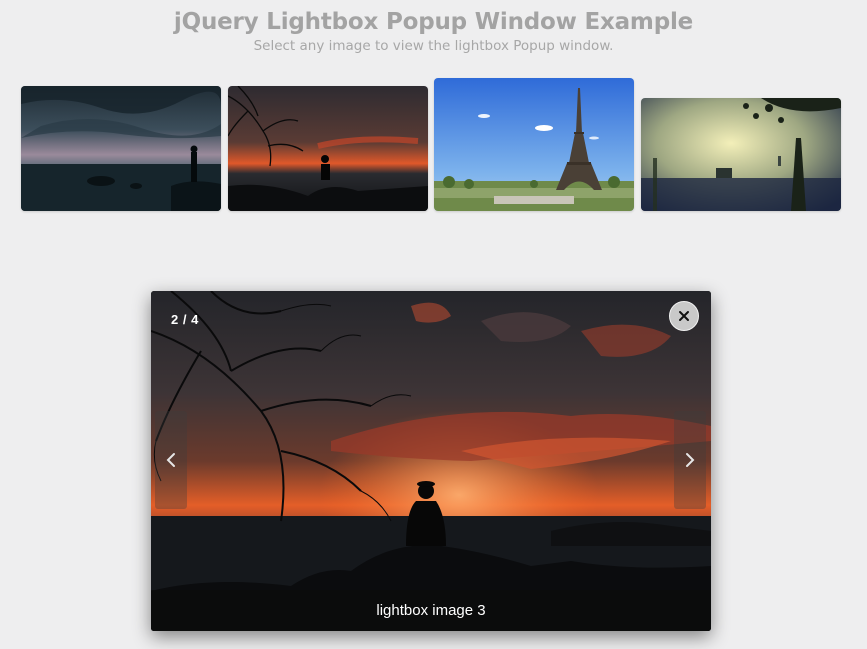  I want to click on image-caption: lightbox image 3, so click(431, 610).